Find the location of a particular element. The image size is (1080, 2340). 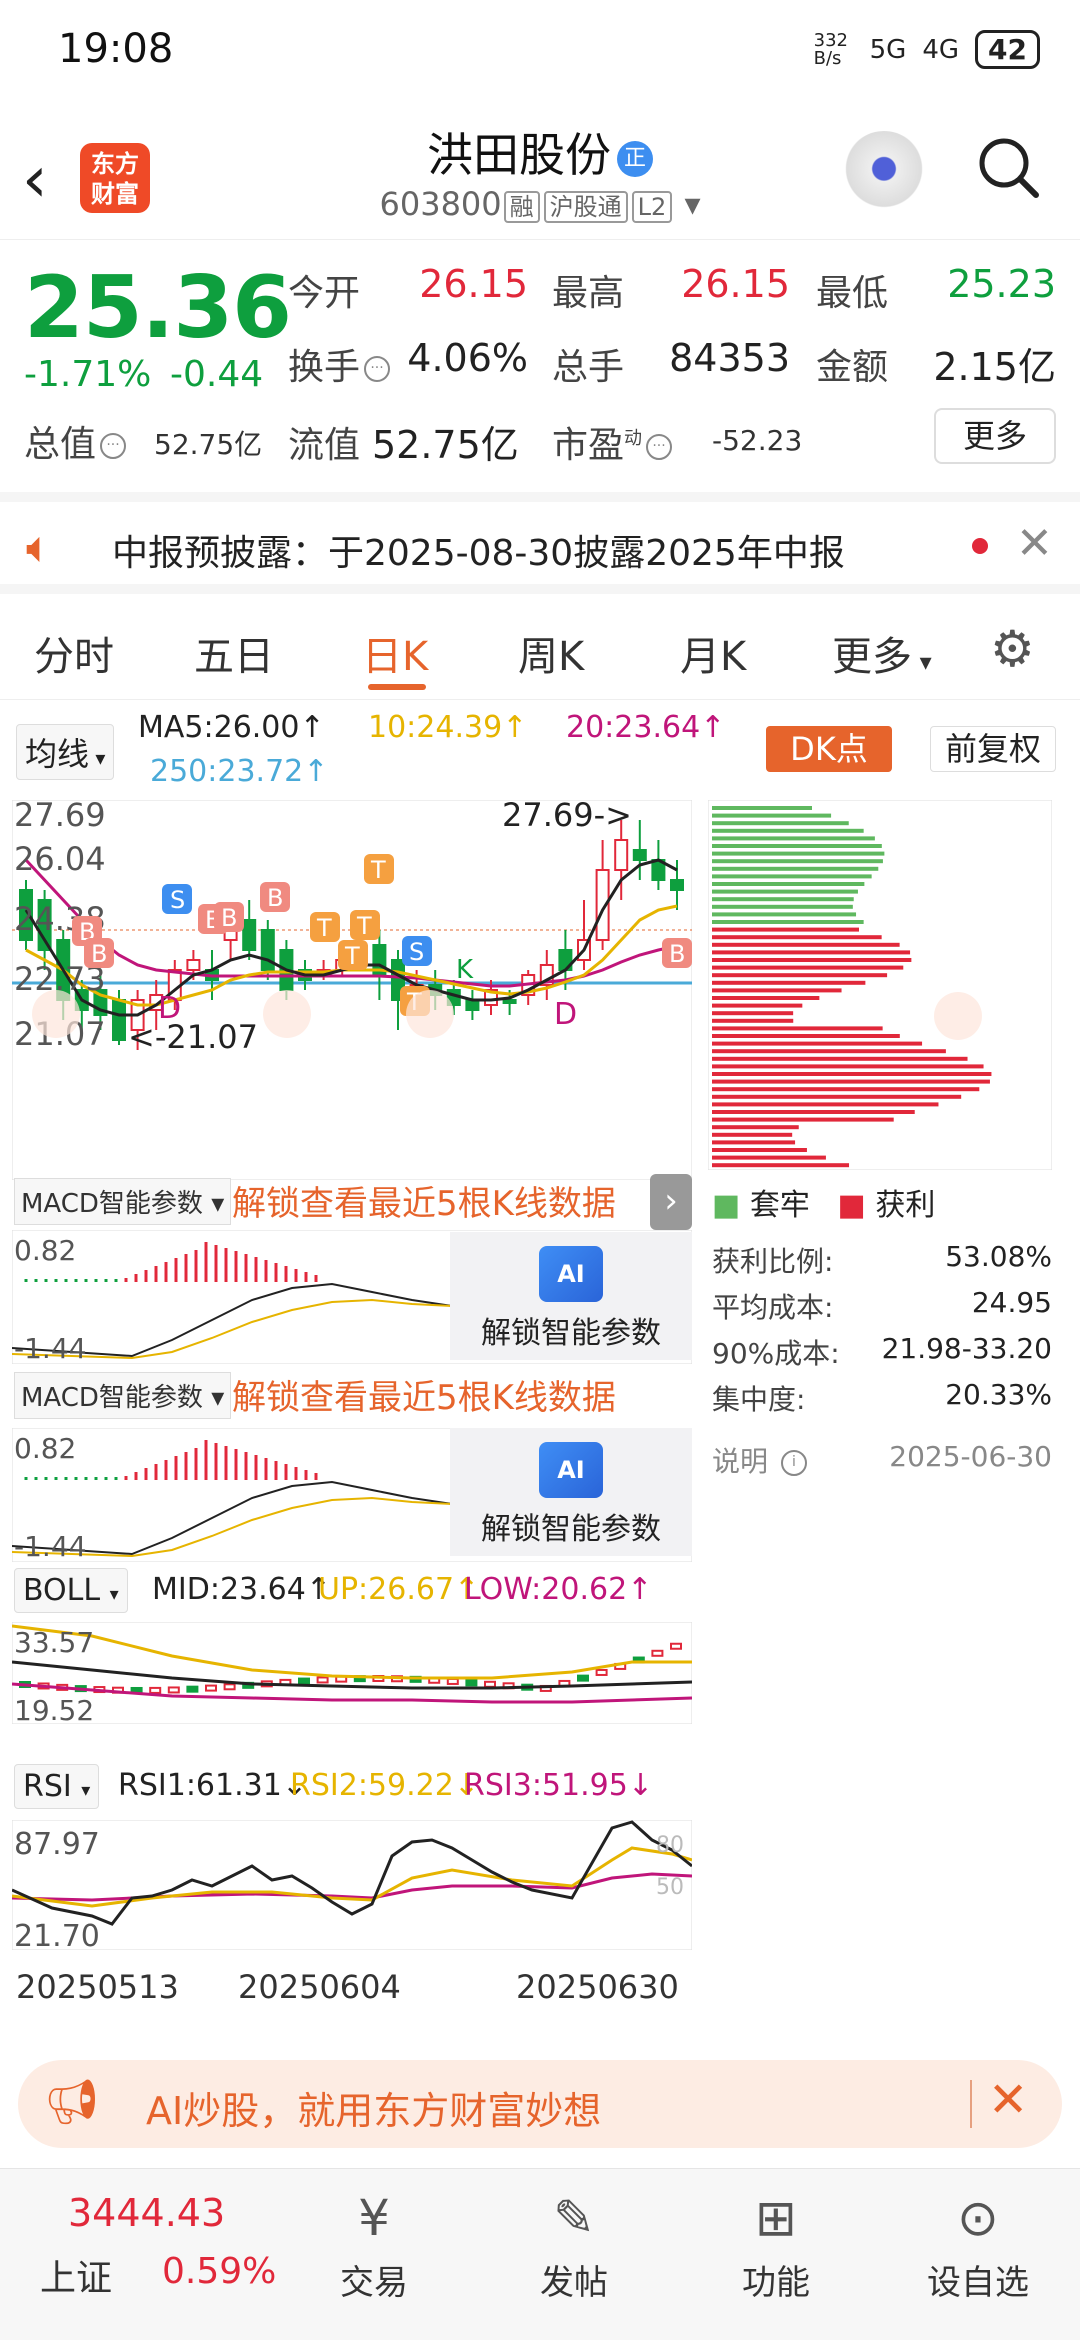

rsi2-value: RSI2:59.22↓ is located at coordinates (384, 1785).